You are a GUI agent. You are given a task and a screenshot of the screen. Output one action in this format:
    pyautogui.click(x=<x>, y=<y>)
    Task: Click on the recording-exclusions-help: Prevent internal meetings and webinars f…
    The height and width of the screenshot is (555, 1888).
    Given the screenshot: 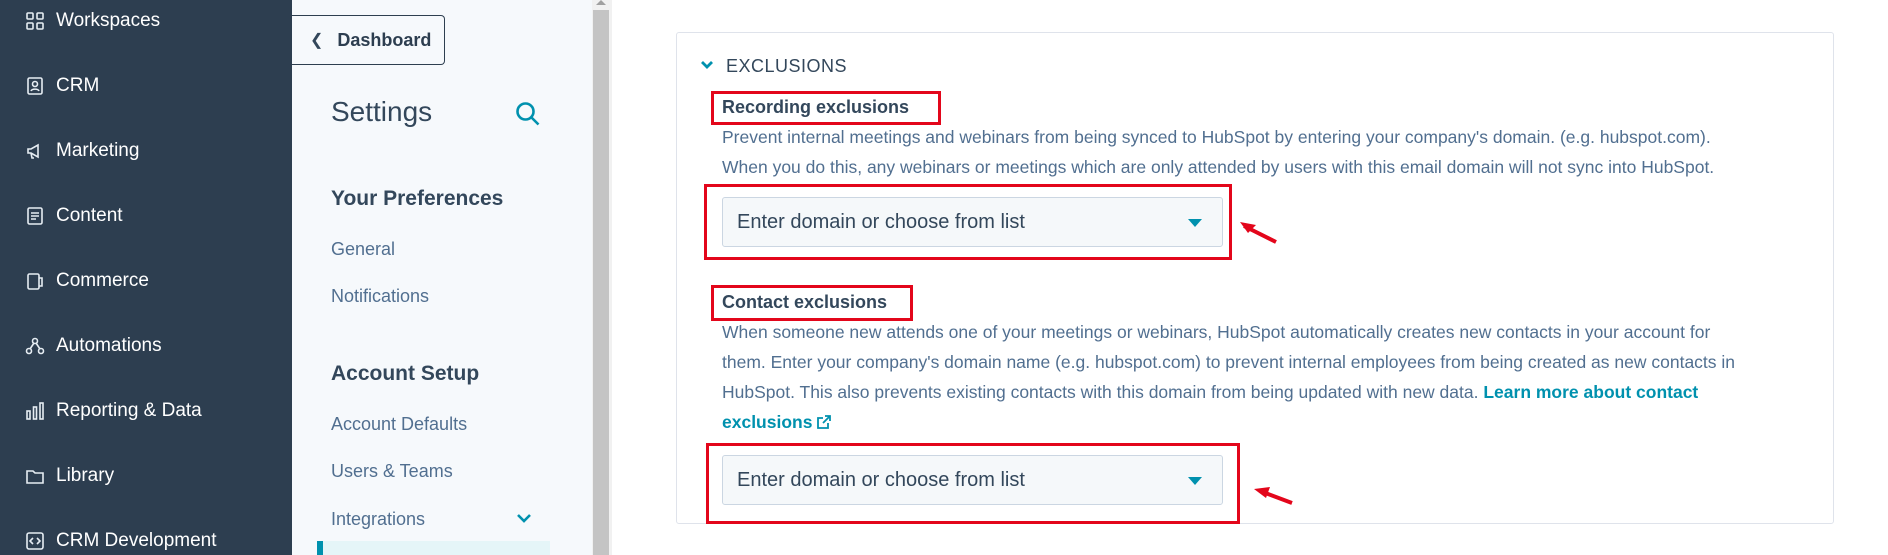 What is the action you would take?
    pyautogui.click(x=1270, y=152)
    